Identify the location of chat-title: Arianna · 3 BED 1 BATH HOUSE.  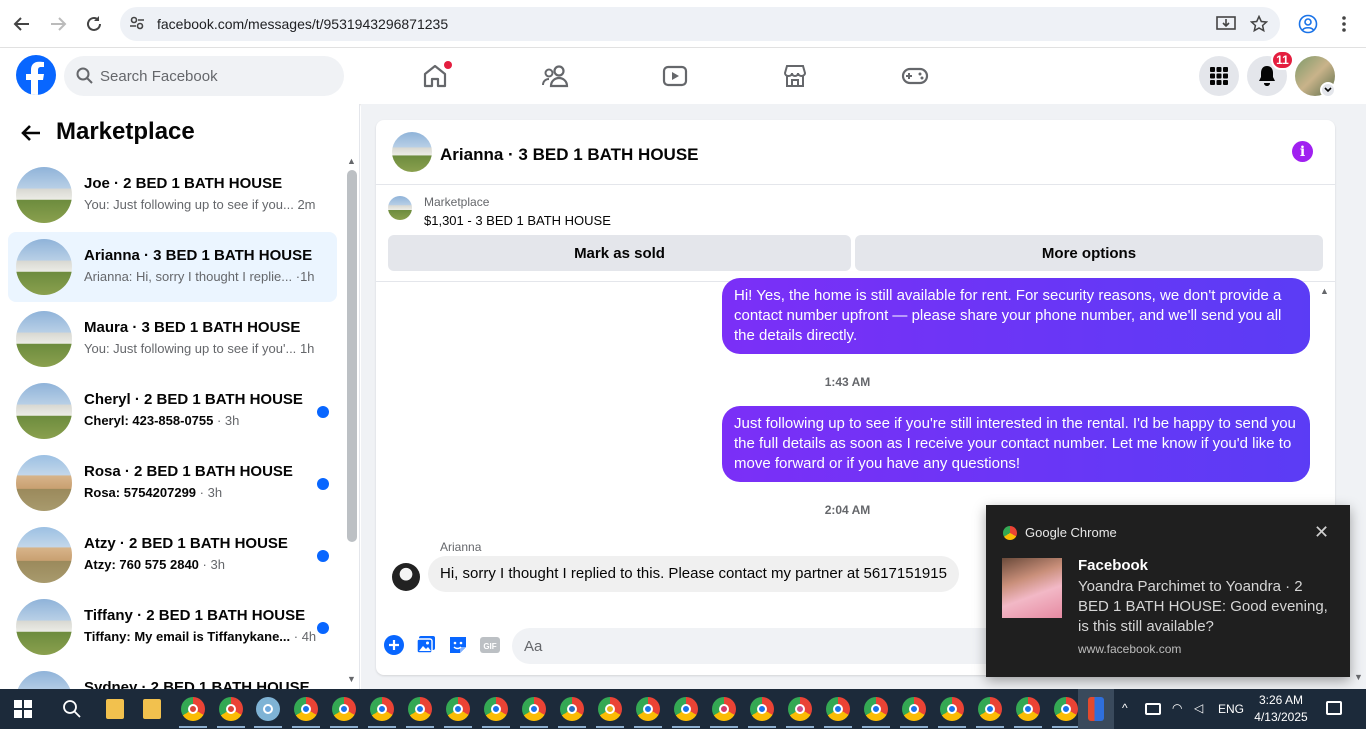
(569, 155).